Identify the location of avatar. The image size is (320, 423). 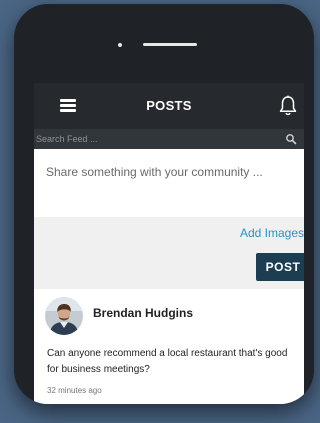
(64, 316).